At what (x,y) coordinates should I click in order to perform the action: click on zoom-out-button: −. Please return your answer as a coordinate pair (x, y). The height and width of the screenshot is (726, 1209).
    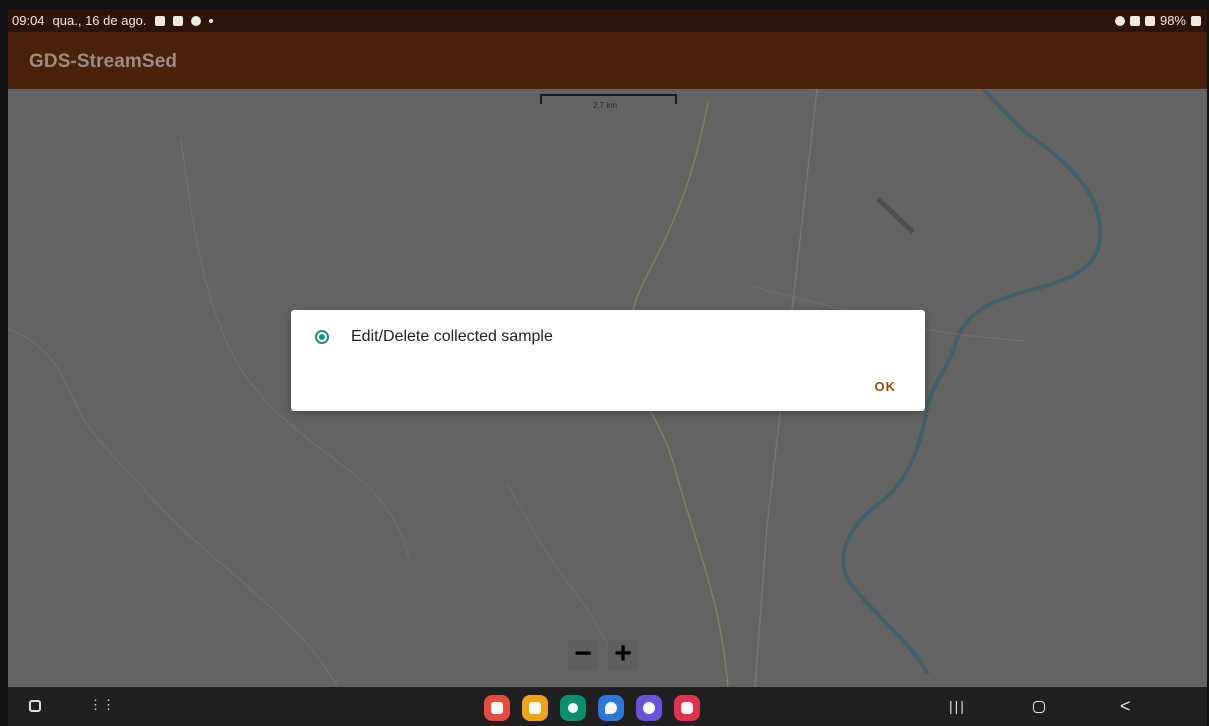
    Looking at the image, I should click on (583, 654).